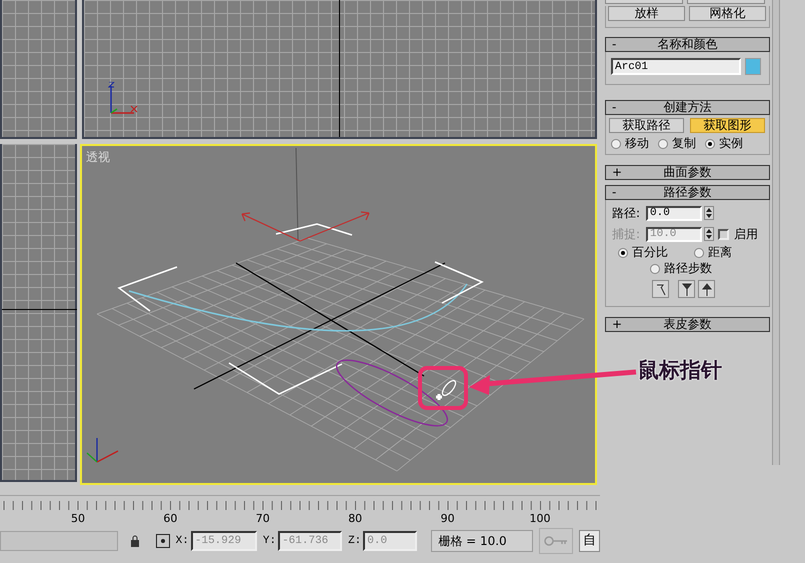 Image resolution: width=805 pixels, height=563 pixels. Describe the element at coordinates (660, 289) in the screenshot. I see `pick-tool-button` at that location.